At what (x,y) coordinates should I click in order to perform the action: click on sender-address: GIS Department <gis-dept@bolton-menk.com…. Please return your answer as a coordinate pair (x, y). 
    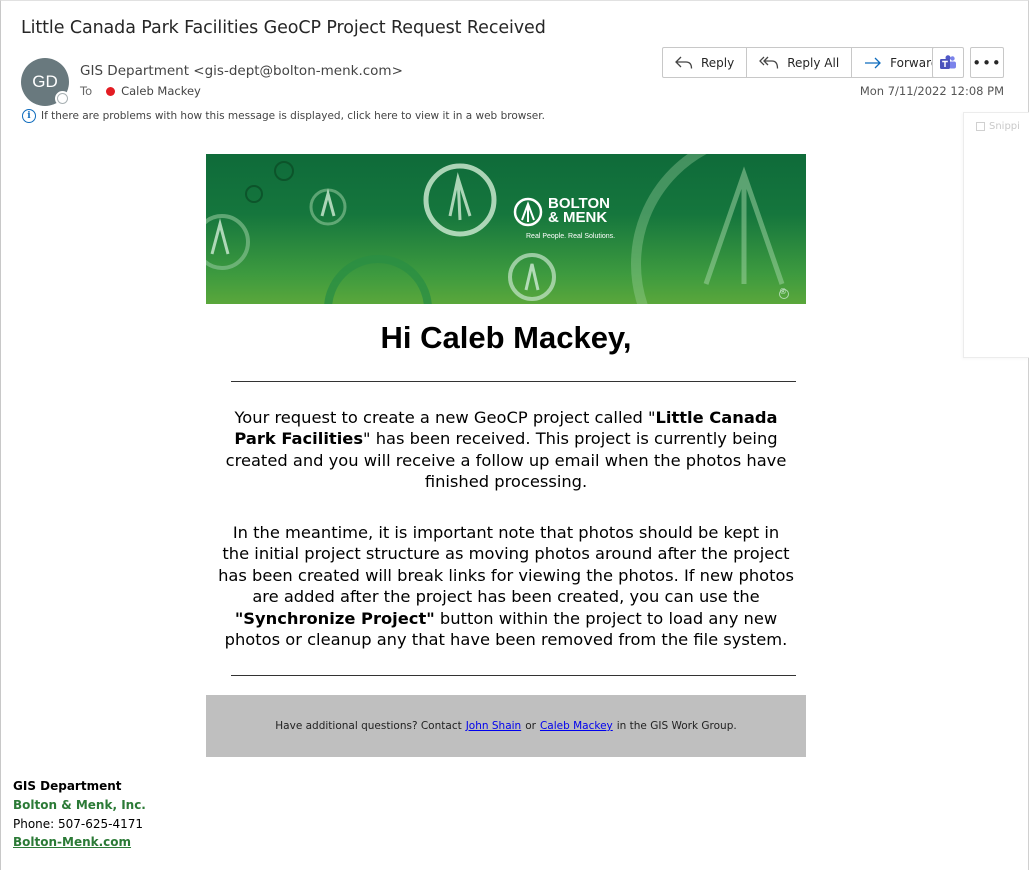
    Looking at the image, I should click on (241, 71).